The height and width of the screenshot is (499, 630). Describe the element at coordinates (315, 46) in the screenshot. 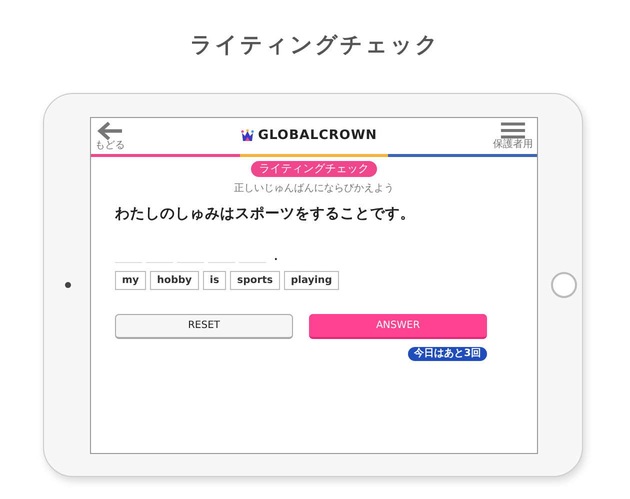

I see `page-title: ライティングチェック` at that location.